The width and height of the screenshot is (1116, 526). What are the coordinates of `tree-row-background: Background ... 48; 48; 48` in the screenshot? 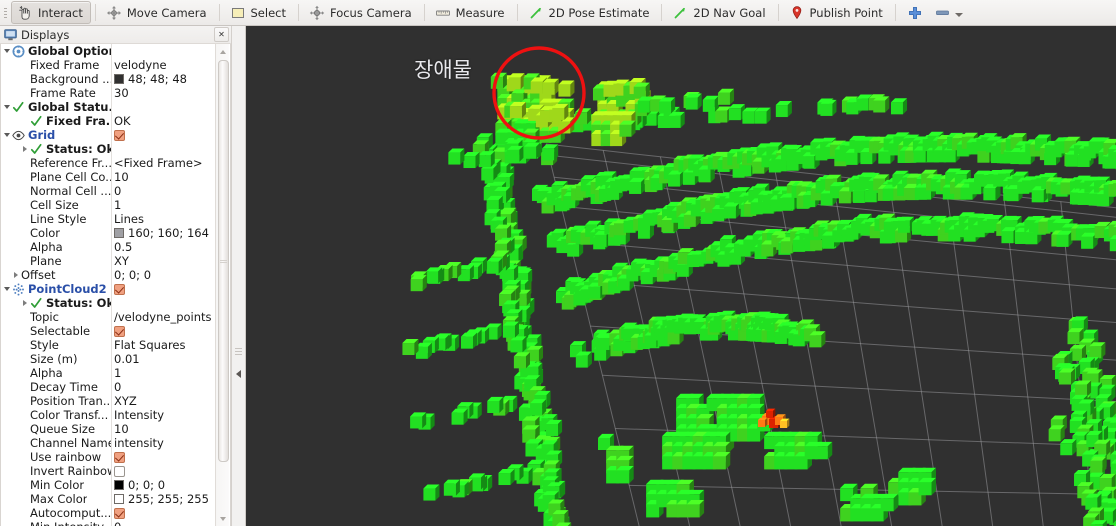 It's located at (109, 79).